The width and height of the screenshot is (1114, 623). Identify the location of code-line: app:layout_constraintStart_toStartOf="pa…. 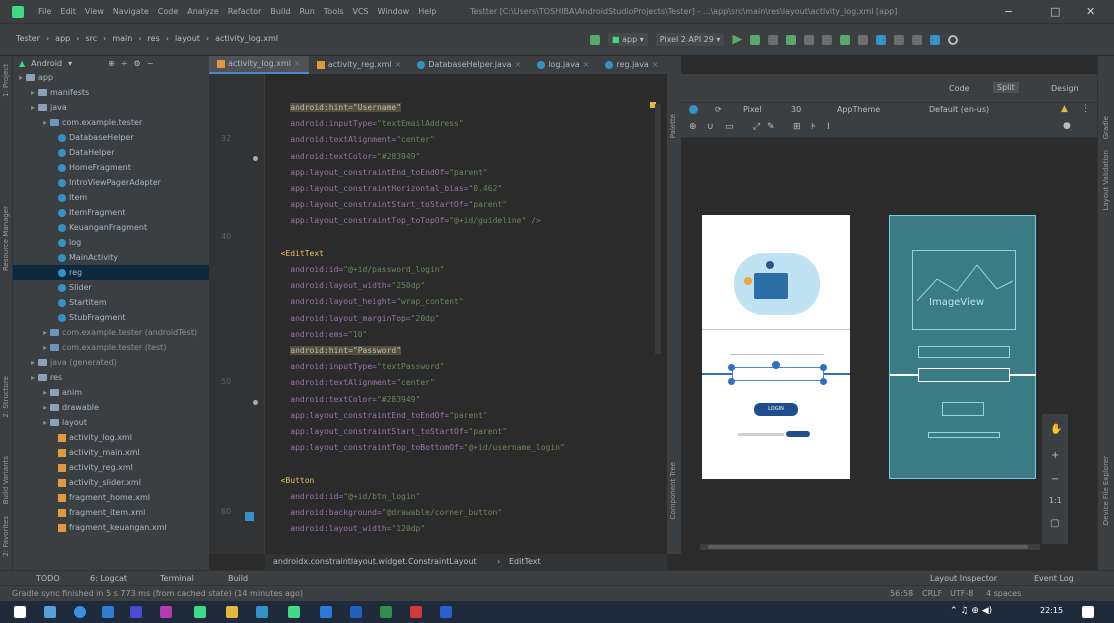
(389, 432).